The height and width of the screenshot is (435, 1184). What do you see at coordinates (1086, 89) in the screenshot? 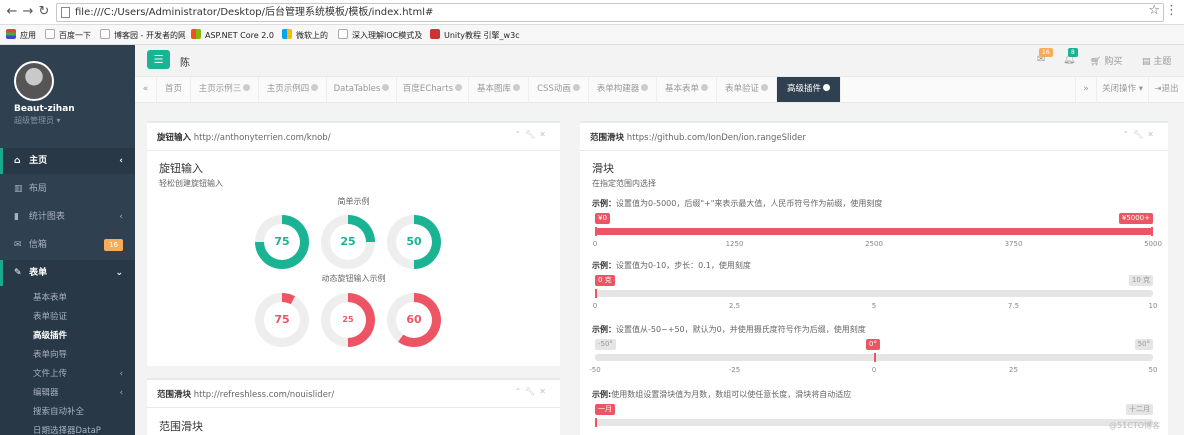
I see `tab-scroll-right-button: »` at bounding box center [1086, 89].